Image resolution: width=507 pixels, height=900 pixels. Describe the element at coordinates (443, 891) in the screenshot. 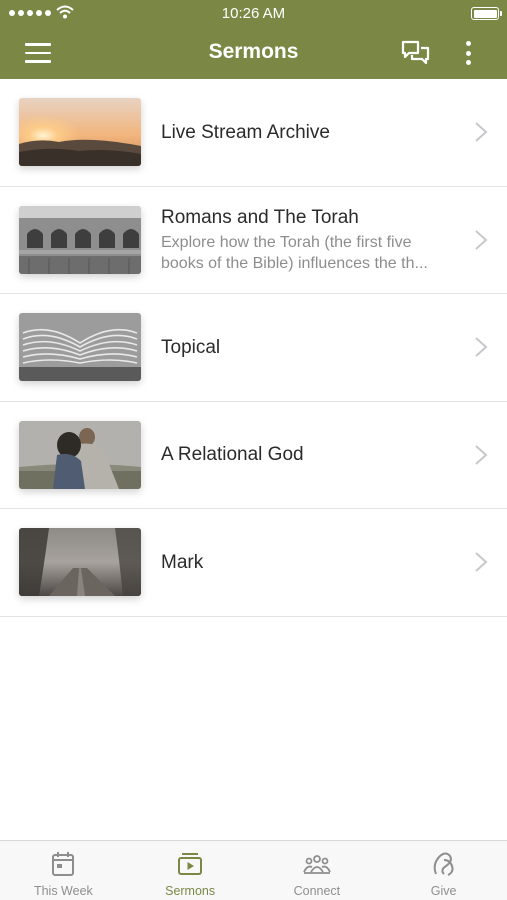

I see `tab-label: Give` at that location.